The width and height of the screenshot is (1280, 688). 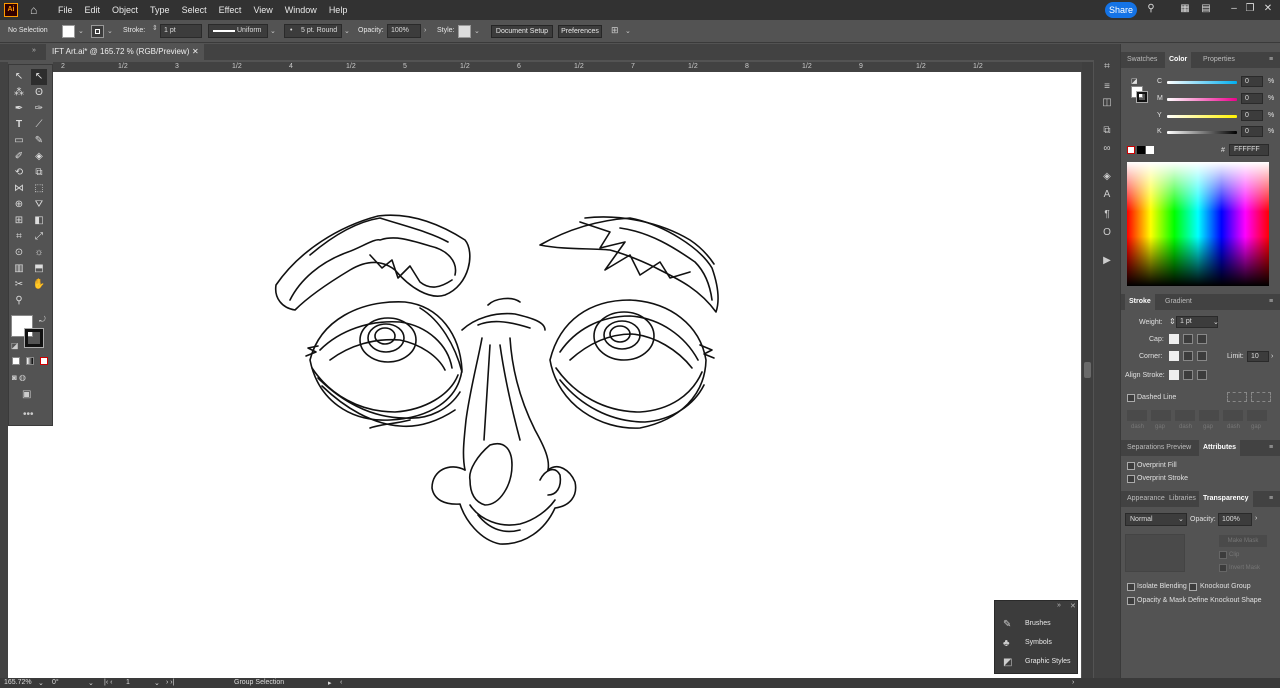 I want to click on menu-file: File, so click(x=65, y=10).